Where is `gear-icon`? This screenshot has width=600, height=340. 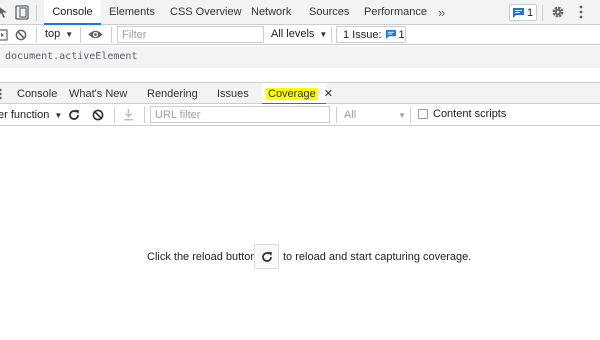
gear-icon is located at coordinates (558, 12).